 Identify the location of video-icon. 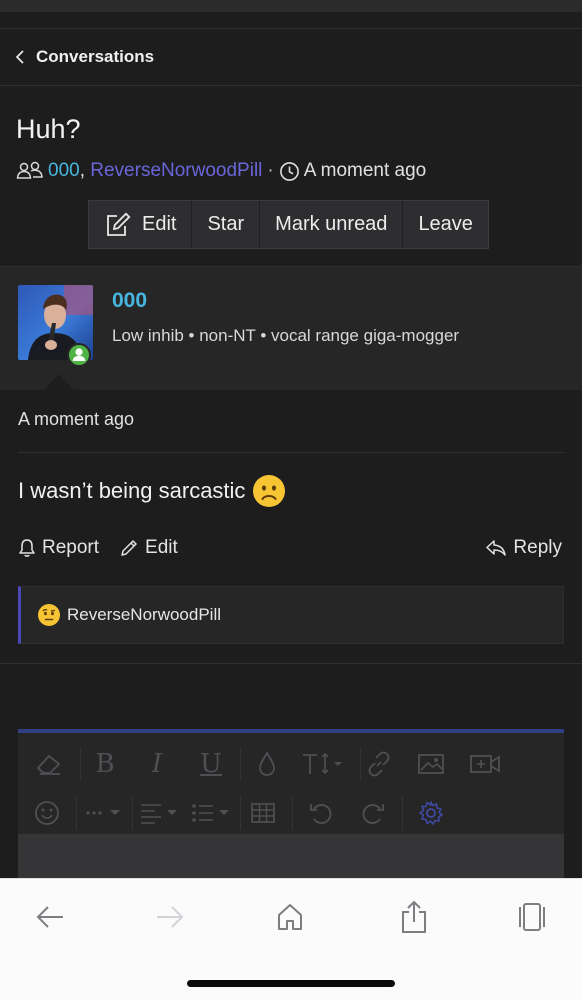
(485, 764).